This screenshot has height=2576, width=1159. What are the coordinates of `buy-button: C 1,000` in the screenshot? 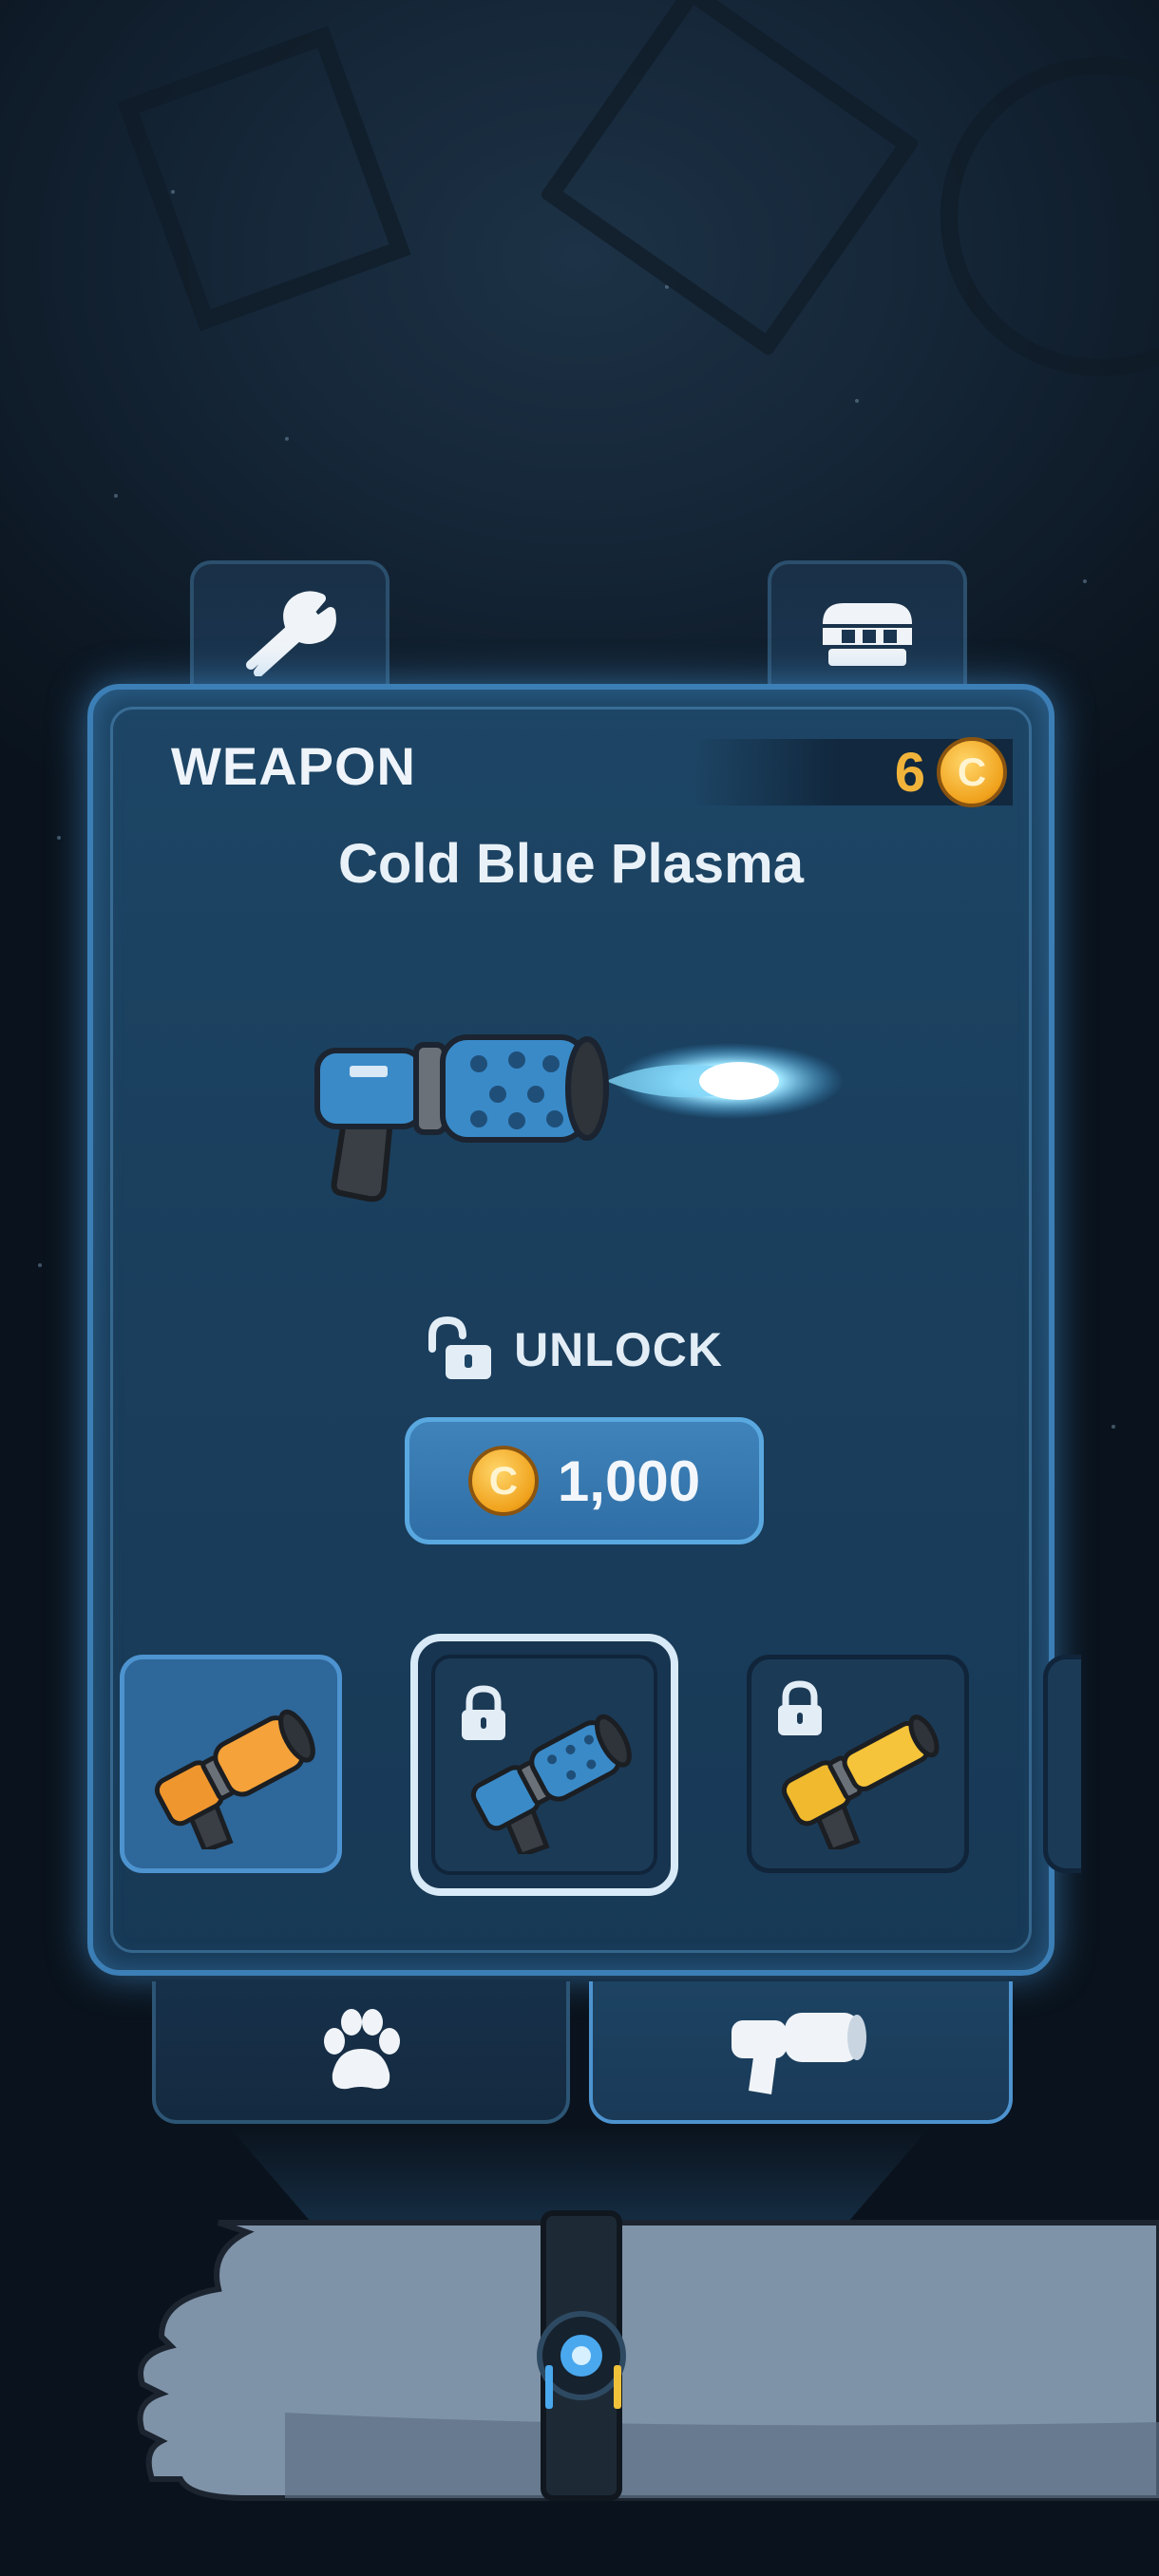 It's located at (584, 1480).